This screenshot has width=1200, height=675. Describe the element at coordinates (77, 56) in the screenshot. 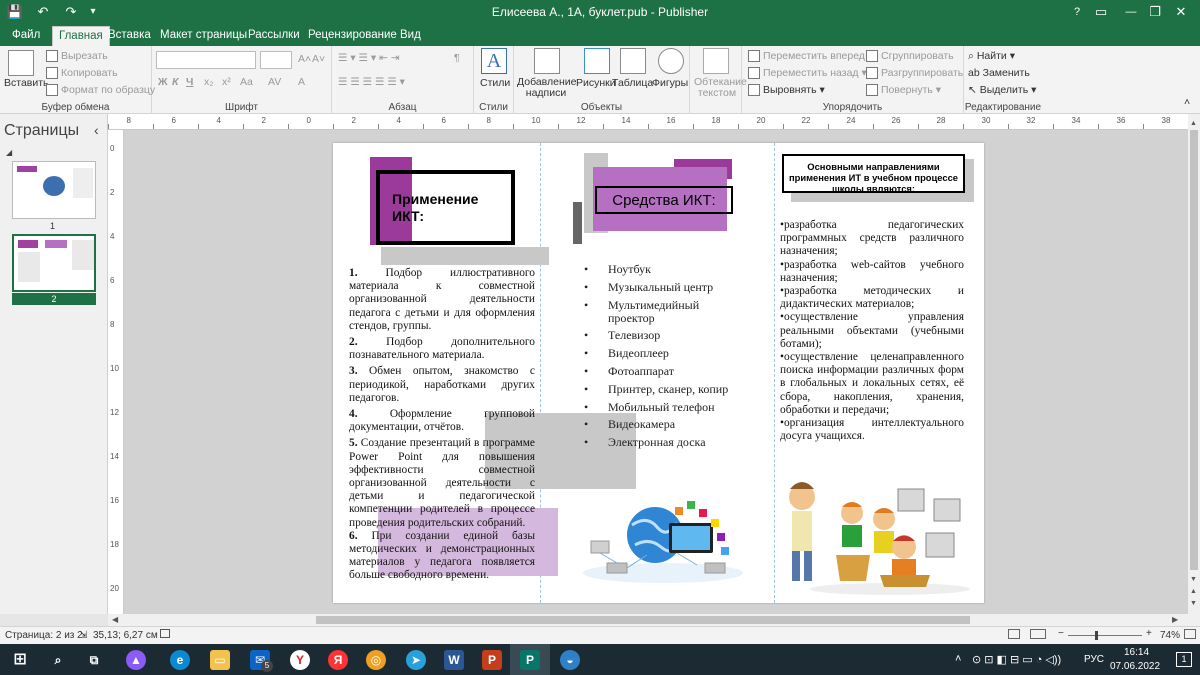

I see `cut-button: Вырезать` at that location.